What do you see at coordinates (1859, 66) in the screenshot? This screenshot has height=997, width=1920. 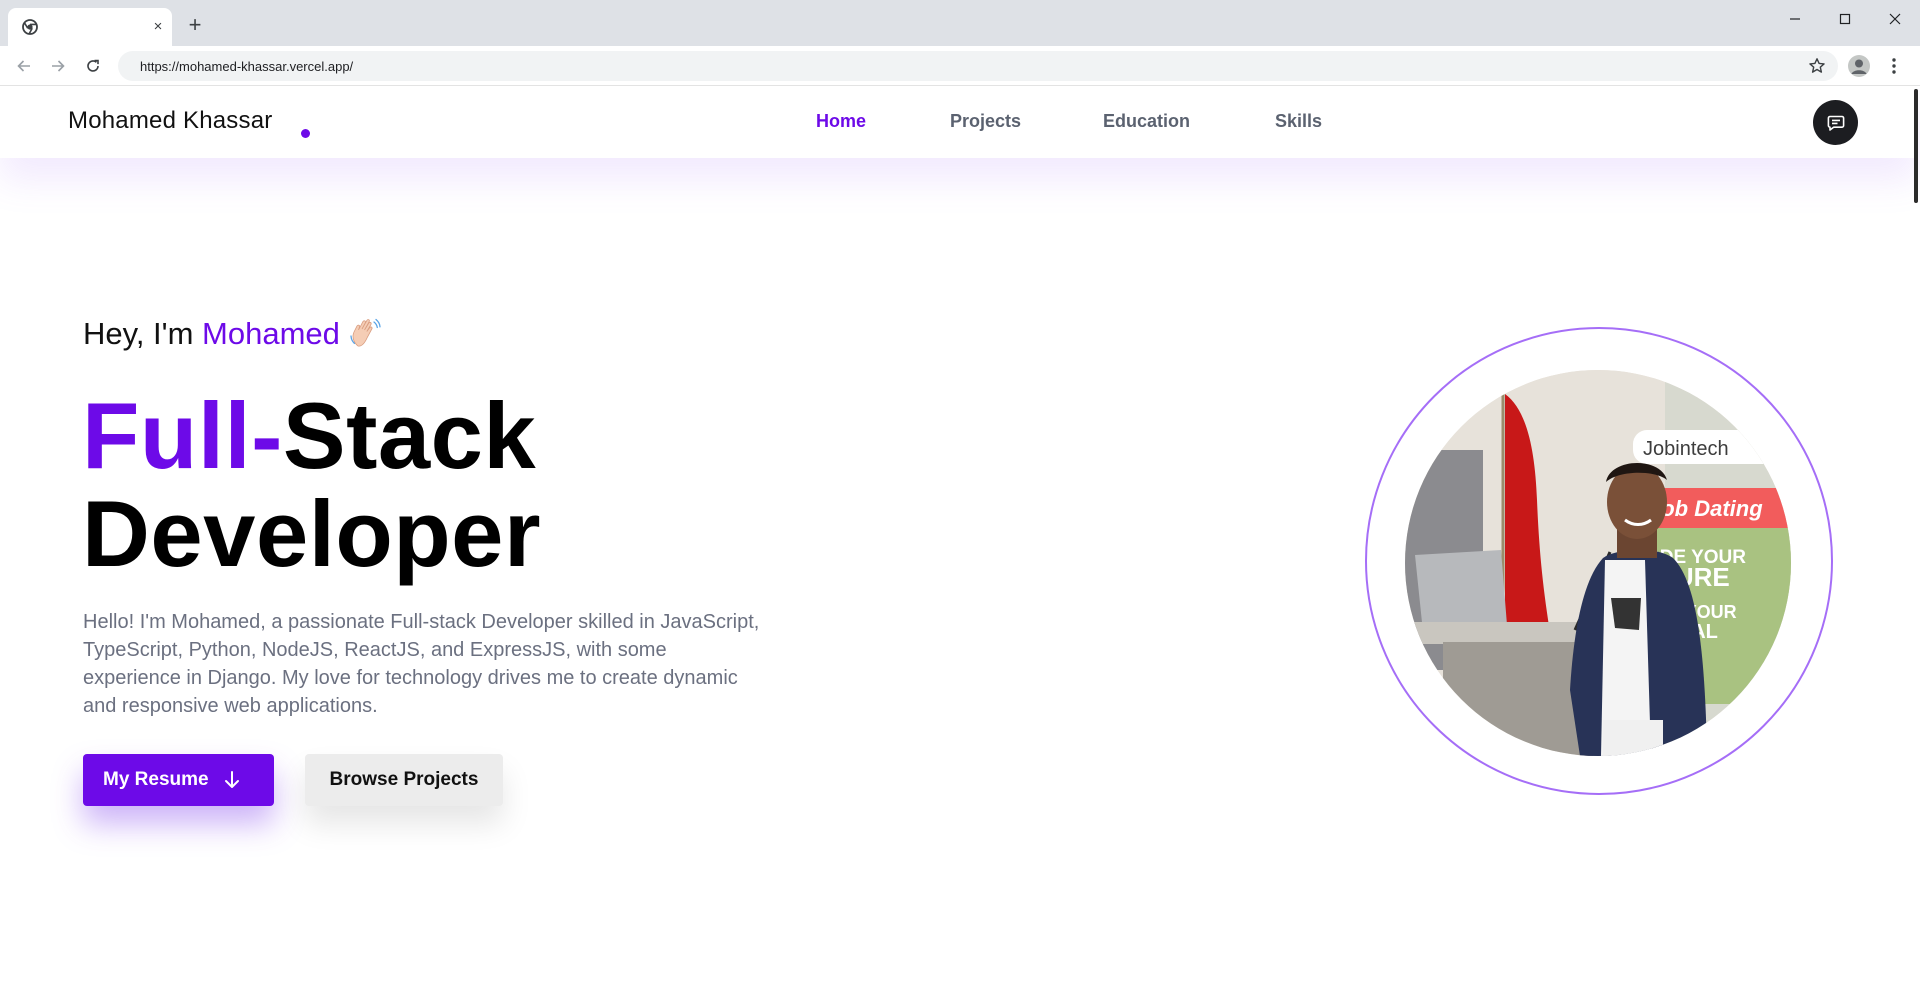 I see `profile-icon` at bounding box center [1859, 66].